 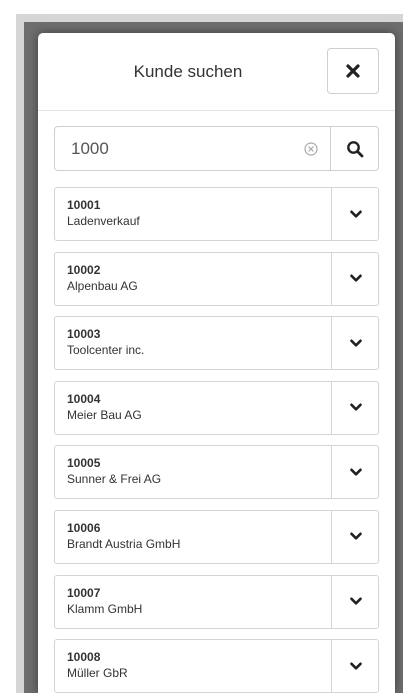 What do you see at coordinates (84, 527) in the screenshot?
I see `customer-number: 10006` at bounding box center [84, 527].